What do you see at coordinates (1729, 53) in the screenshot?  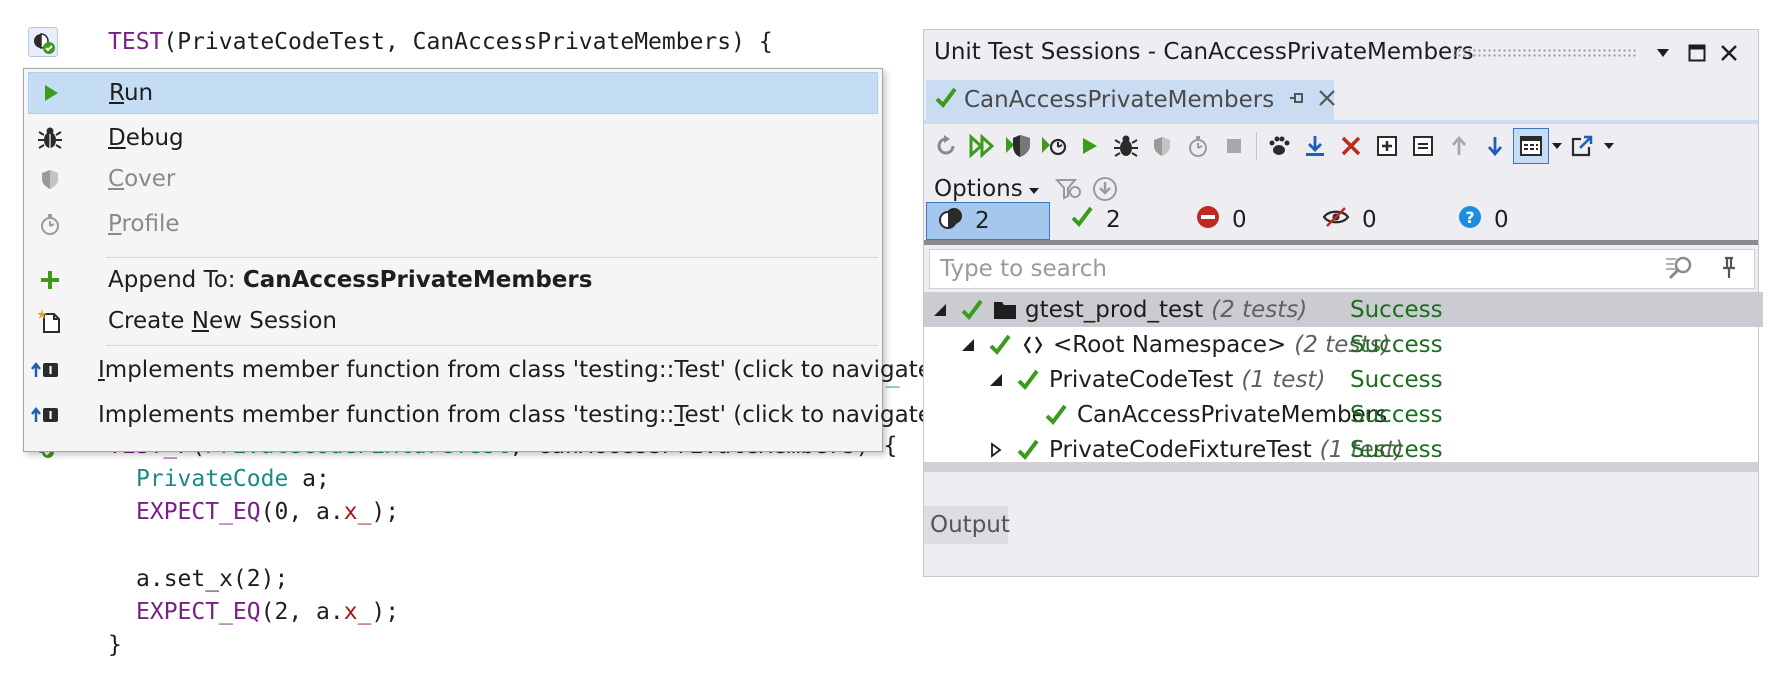 I see `close-icon` at bounding box center [1729, 53].